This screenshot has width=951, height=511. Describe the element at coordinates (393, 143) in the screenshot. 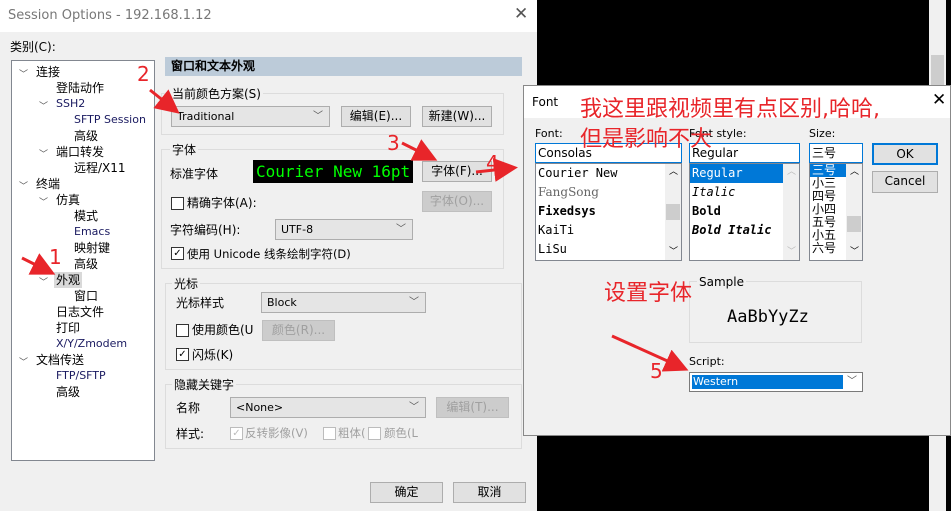

I see `step-3: 3` at that location.